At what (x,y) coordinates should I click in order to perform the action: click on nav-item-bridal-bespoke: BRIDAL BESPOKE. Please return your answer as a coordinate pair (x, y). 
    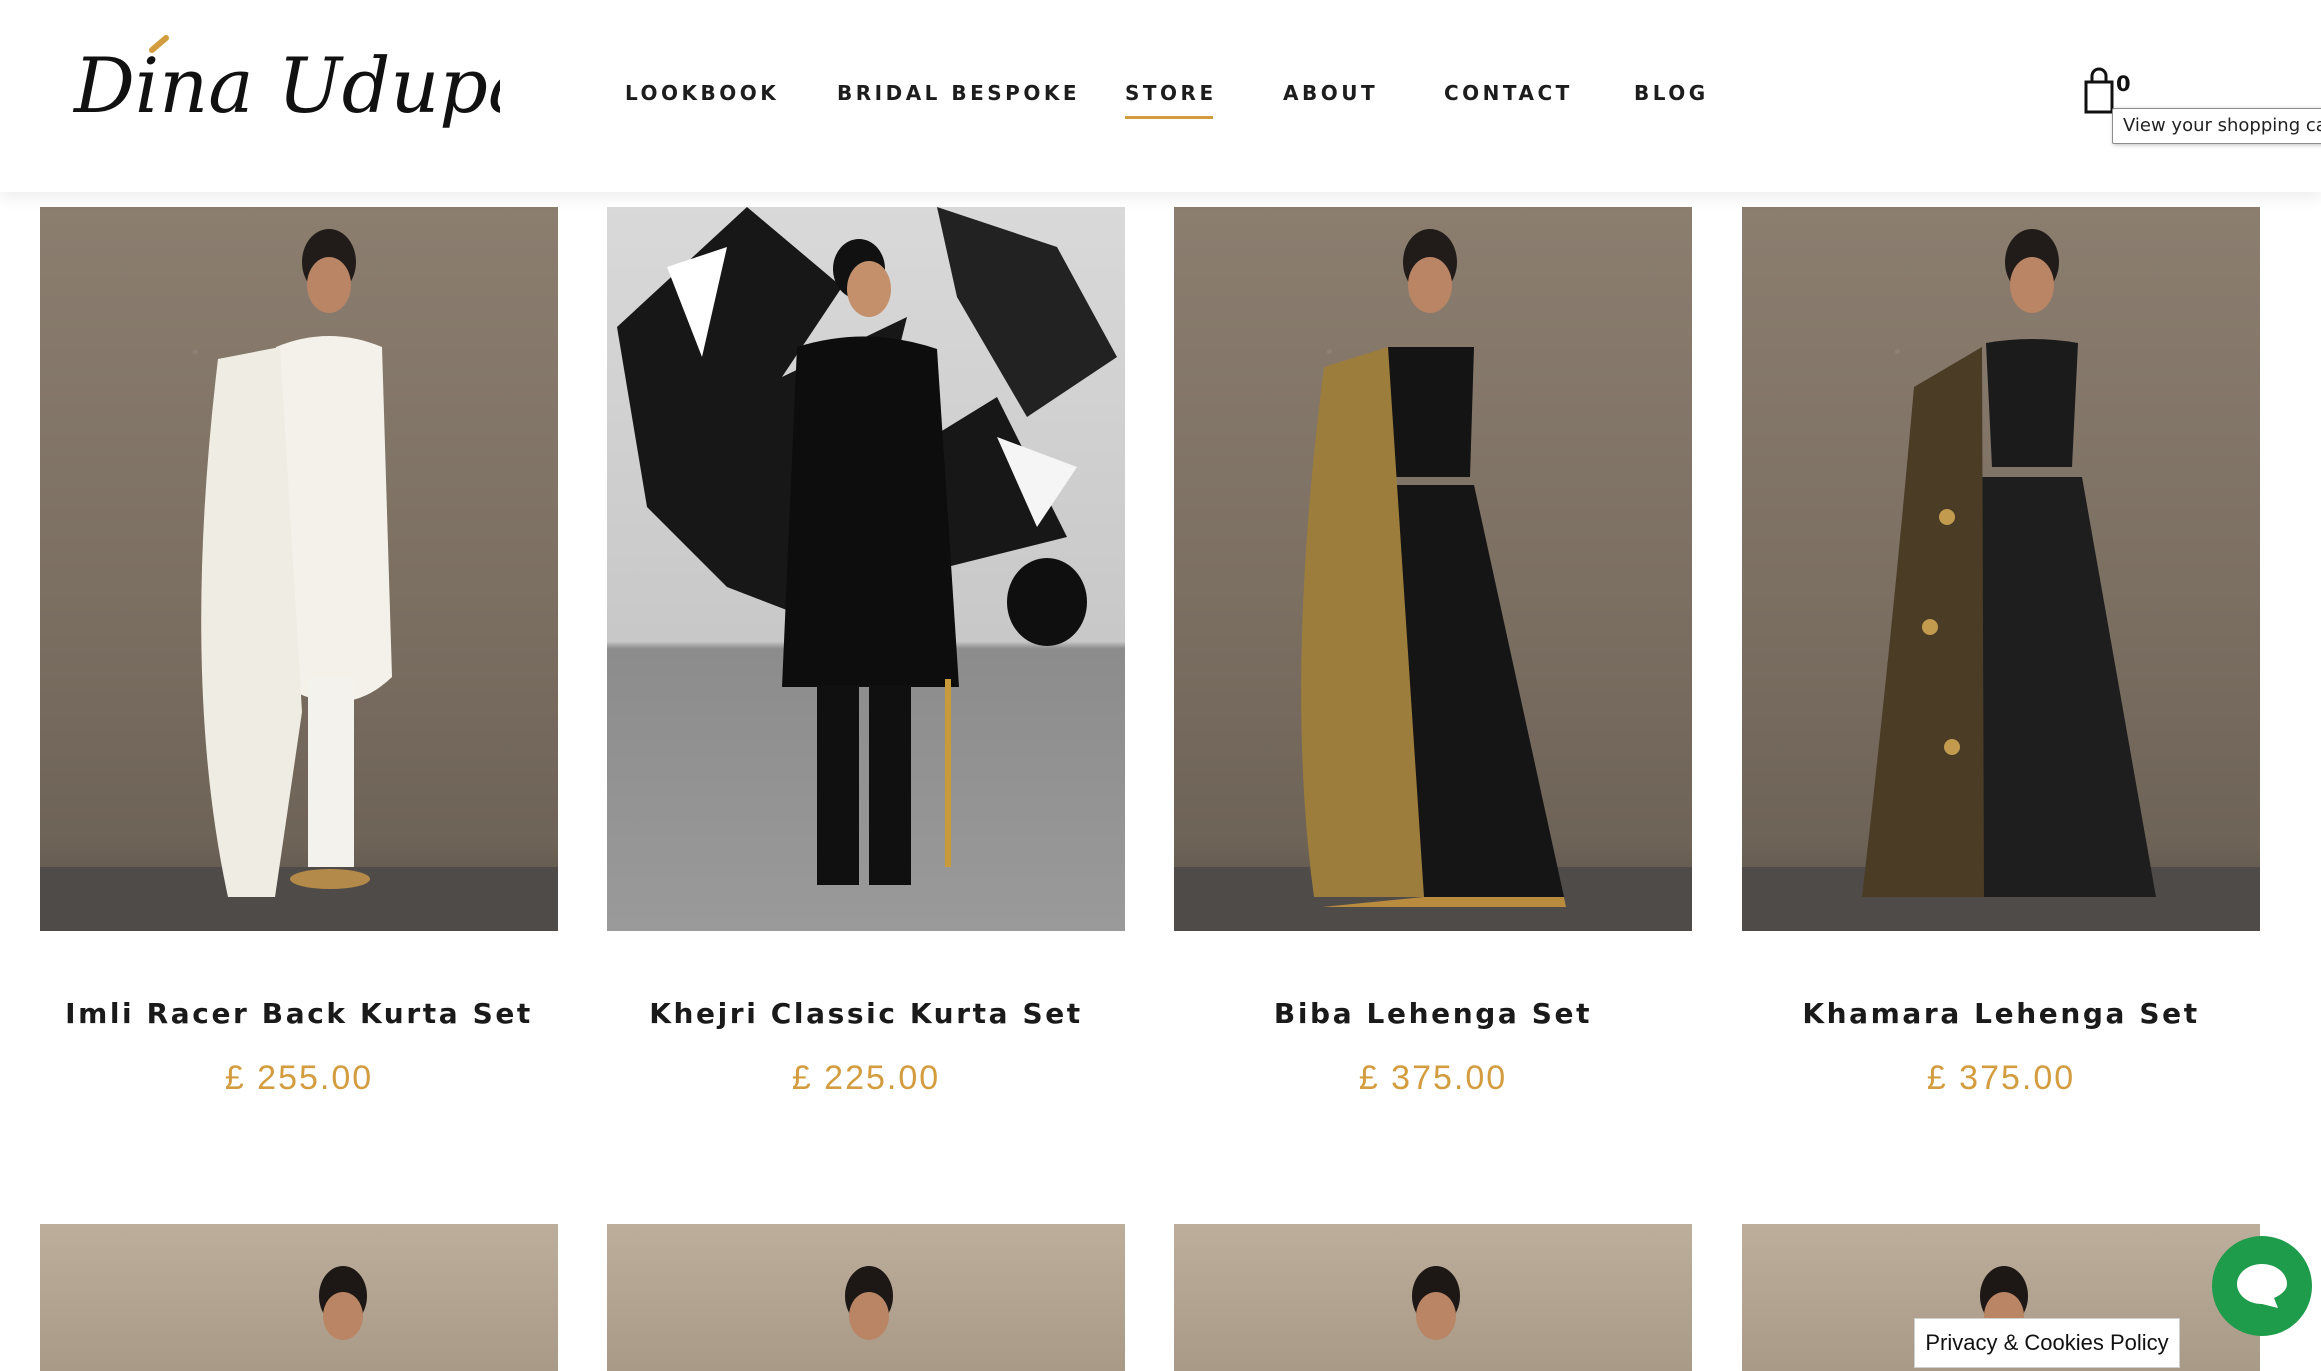
    Looking at the image, I should click on (958, 100).